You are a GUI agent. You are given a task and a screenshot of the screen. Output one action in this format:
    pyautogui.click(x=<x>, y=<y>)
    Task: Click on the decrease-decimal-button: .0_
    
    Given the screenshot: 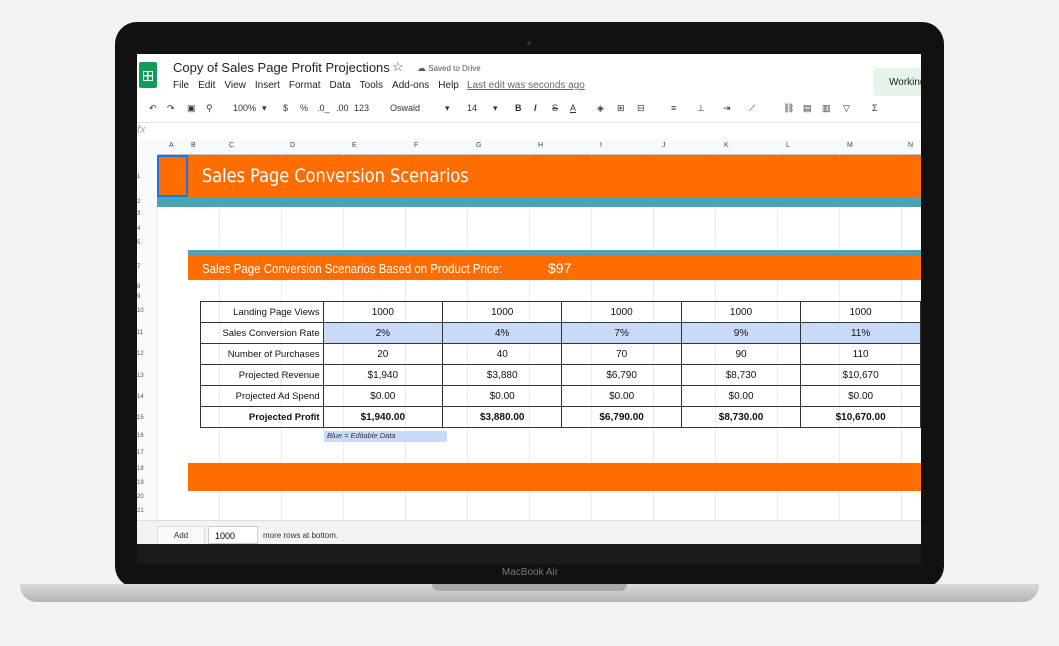 What is the action you would take?
    pyautogui.click(x=323, y=108)
    